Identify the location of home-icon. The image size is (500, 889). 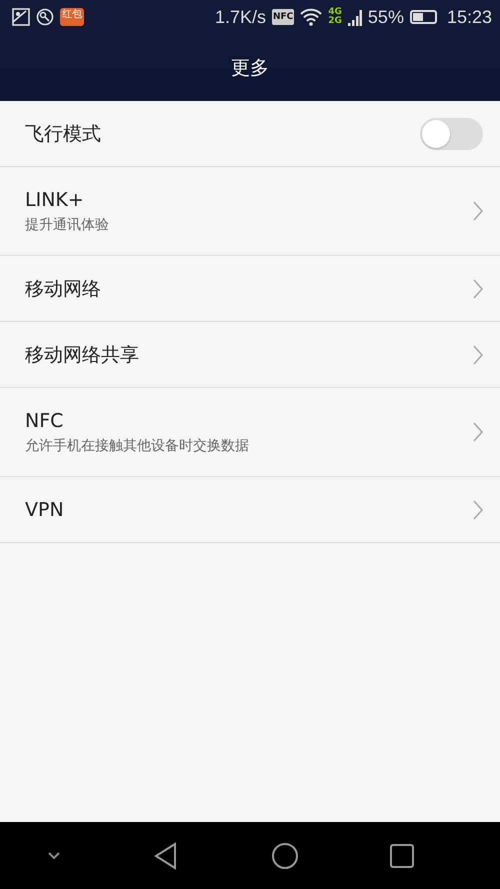
(284, 856).